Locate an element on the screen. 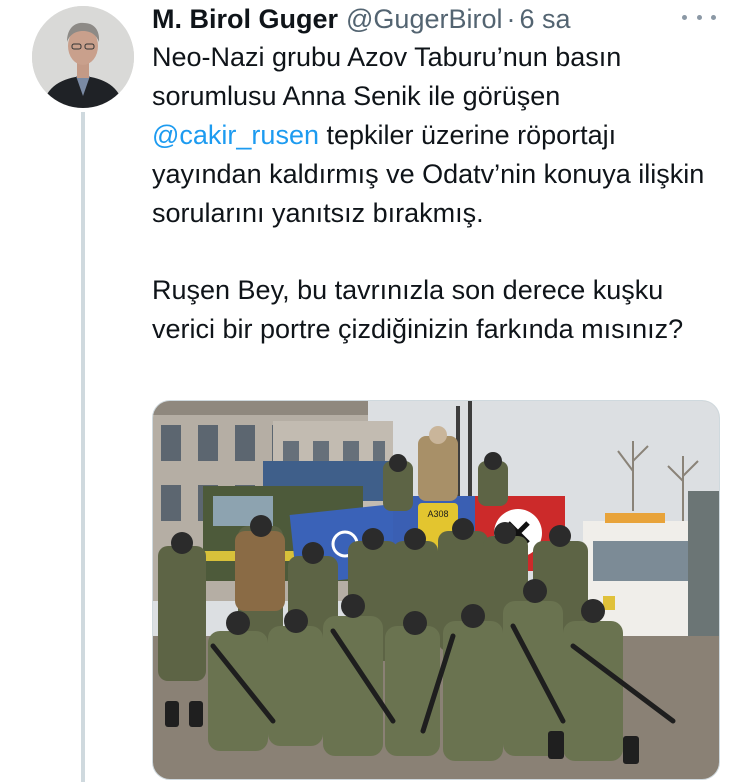  author-name: M. Birol Guger is located at coordinates (245, 19).